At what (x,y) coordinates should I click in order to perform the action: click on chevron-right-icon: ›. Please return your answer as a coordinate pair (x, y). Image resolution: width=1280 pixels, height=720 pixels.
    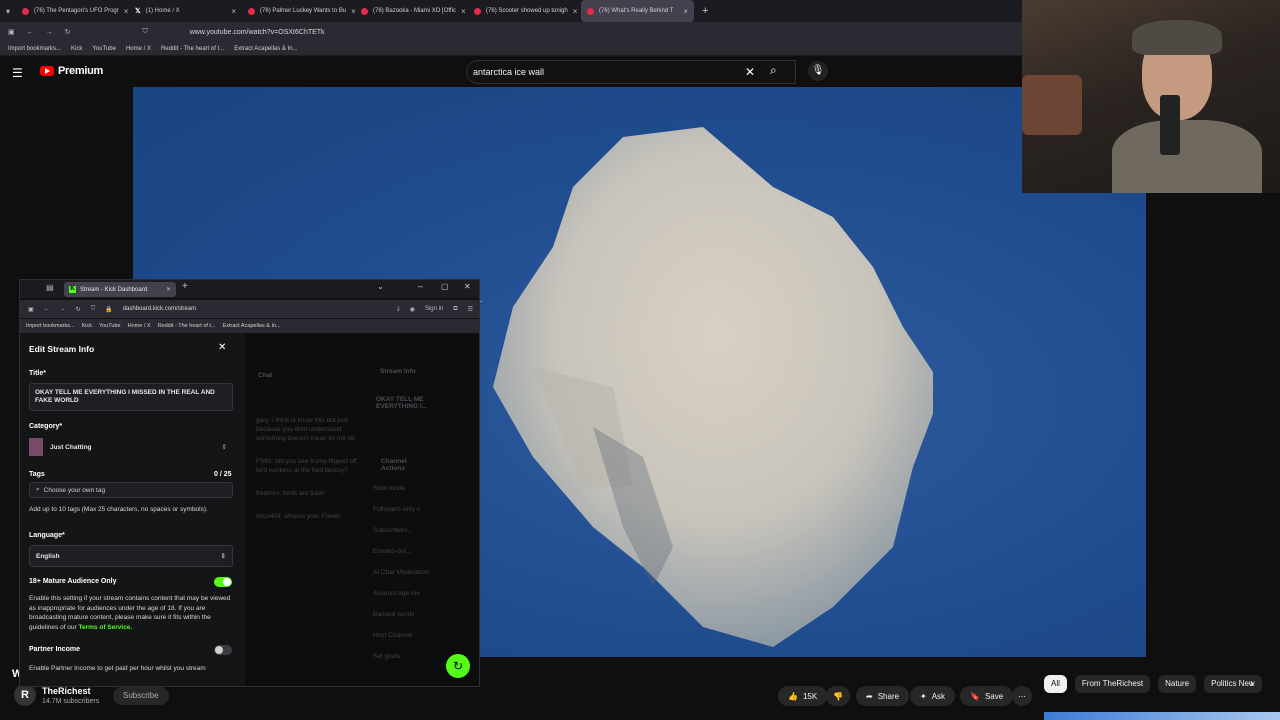
    Looking at the image, I should click on (1252, 684).